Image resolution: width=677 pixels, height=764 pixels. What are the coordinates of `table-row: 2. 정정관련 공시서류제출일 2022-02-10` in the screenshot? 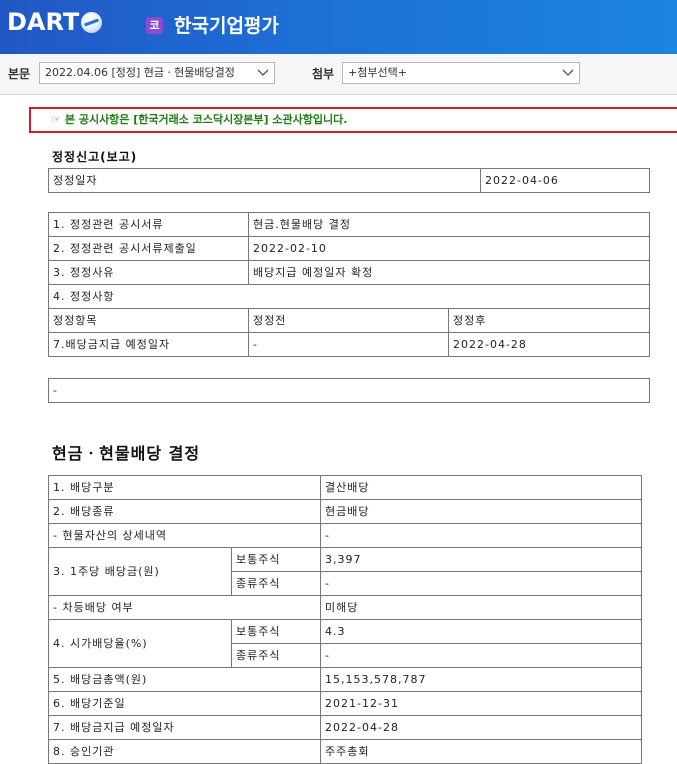 It's located at (349, 248).